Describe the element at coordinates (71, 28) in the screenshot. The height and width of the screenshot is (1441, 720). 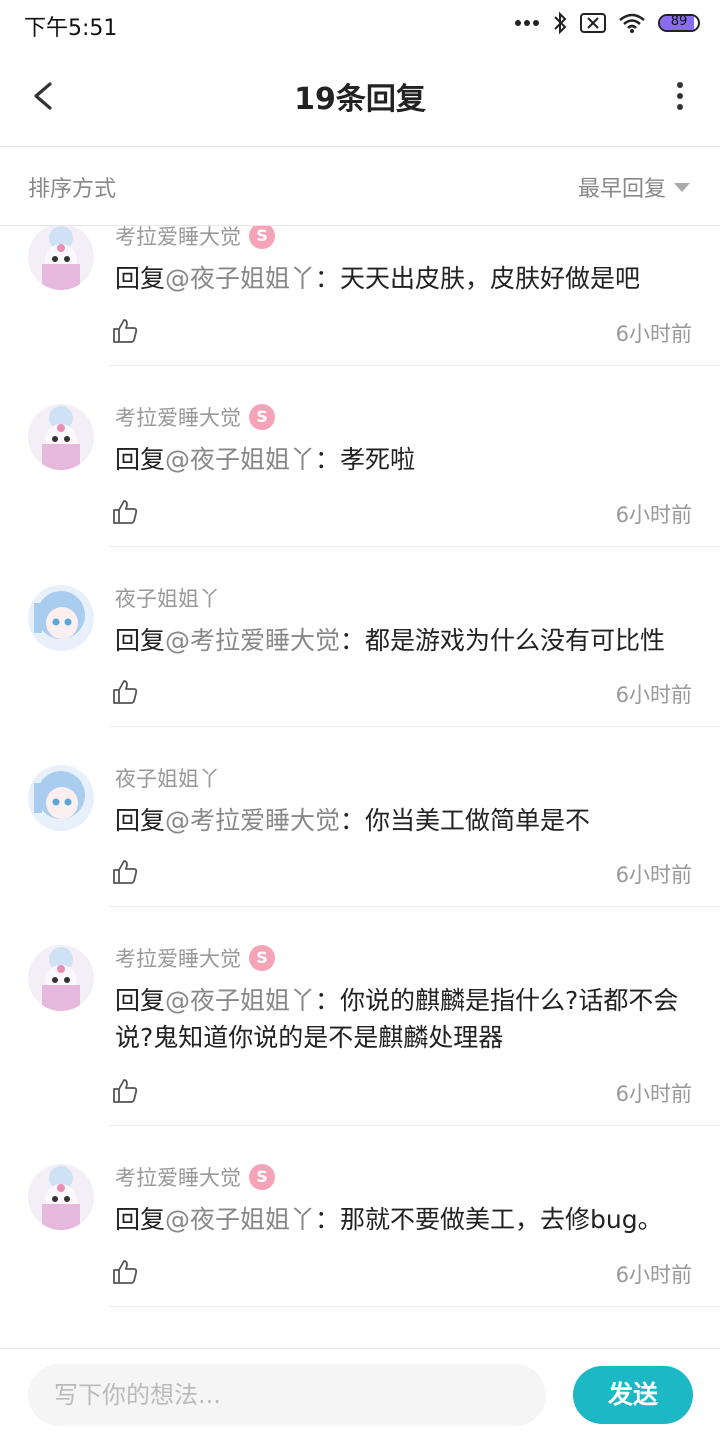
I see `status-time: 下午5:51` at that location.